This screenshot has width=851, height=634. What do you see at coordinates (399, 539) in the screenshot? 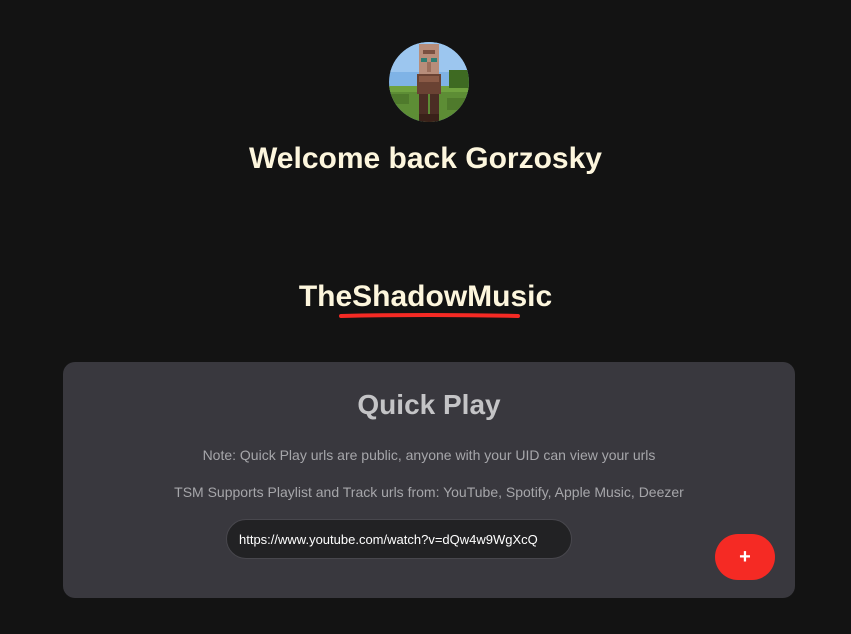
I see `quick-play-url-input` at bounding box center [399, 539].